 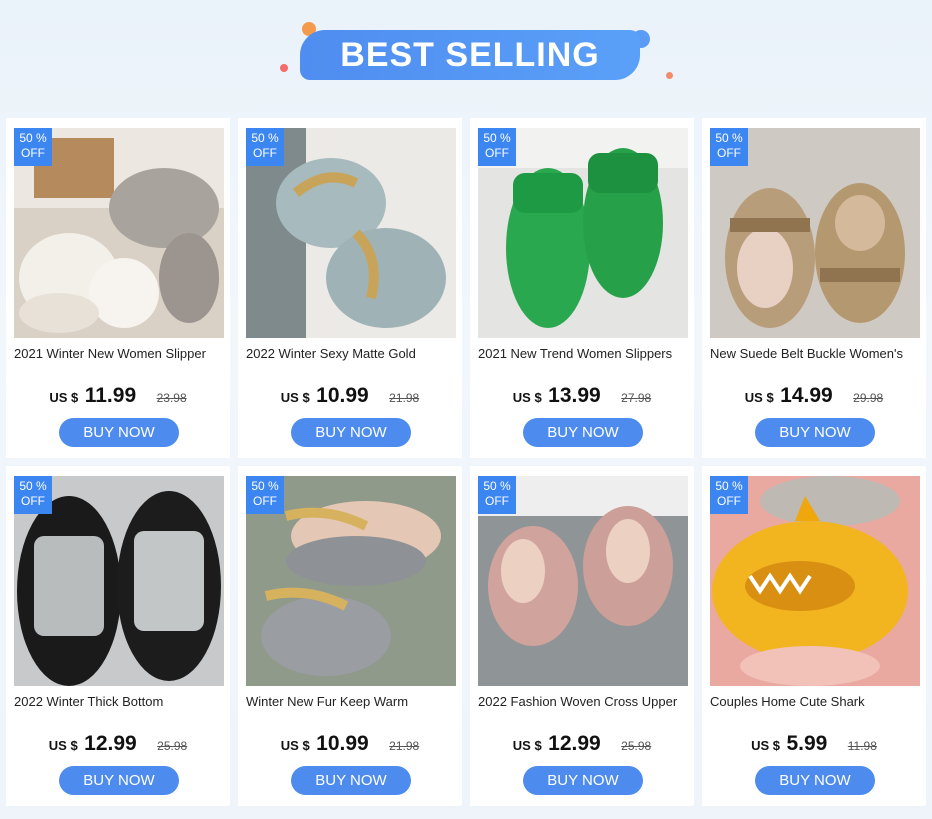 I want to click on header: BEST SELLING, so click(x=466, y=55).